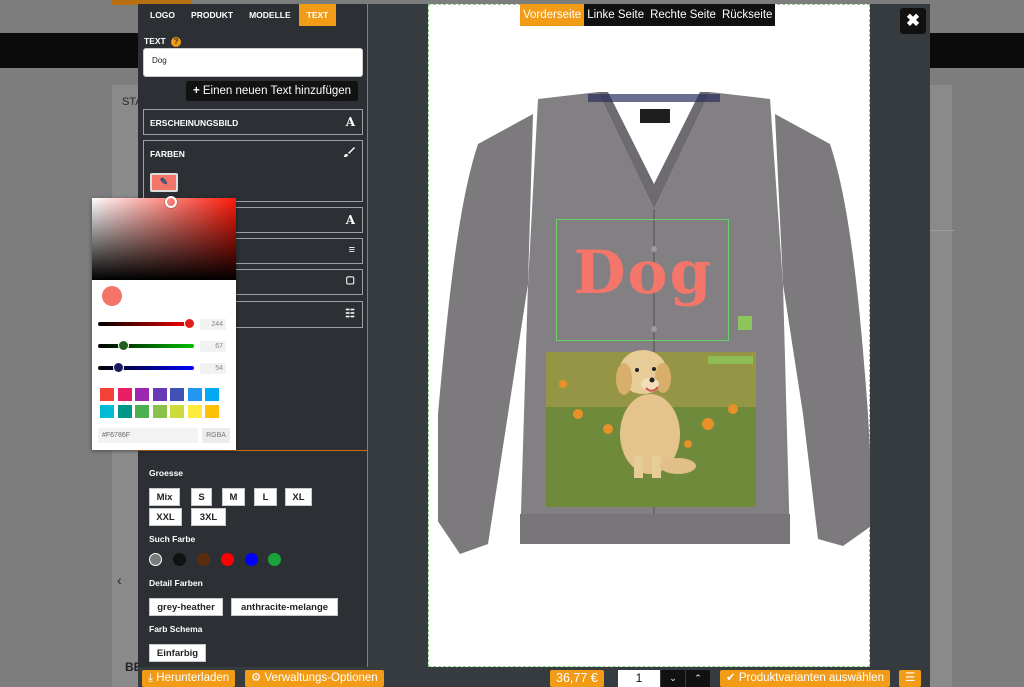 This screenshot has width=1024, height=687. I want to click on admin-options-label: Verwaltungs-Optionen, so click(321, 678).